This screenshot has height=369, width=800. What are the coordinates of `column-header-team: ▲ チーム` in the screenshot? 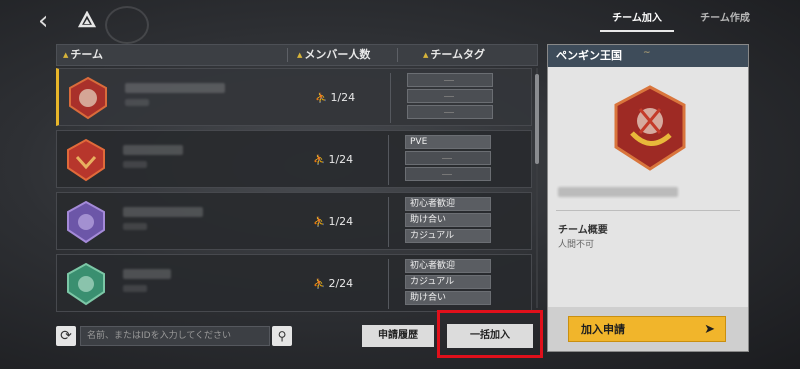 It's located at (83, 55).